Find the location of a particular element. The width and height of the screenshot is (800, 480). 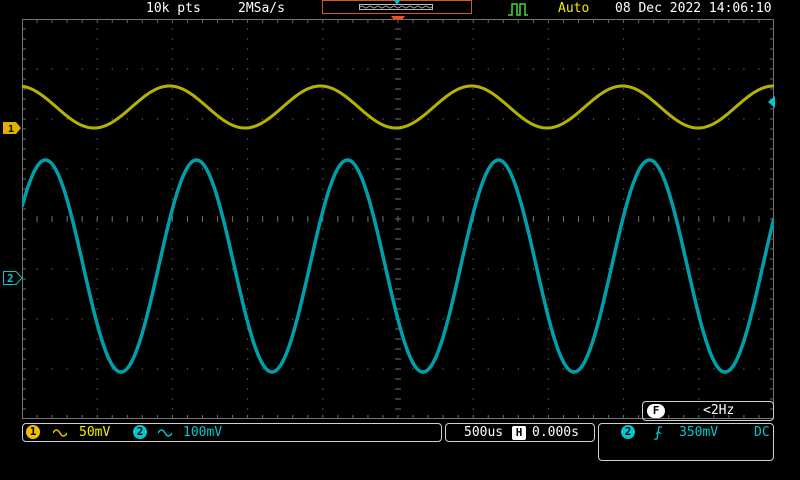

channel-1-marker-label: 1 is located at coordinates (11, 129).